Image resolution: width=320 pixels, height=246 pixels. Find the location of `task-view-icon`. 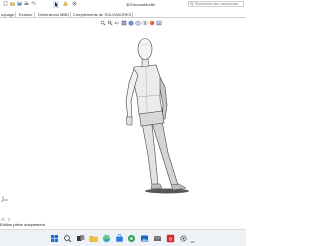

task-view-icon is located at coordinates (80, 238).